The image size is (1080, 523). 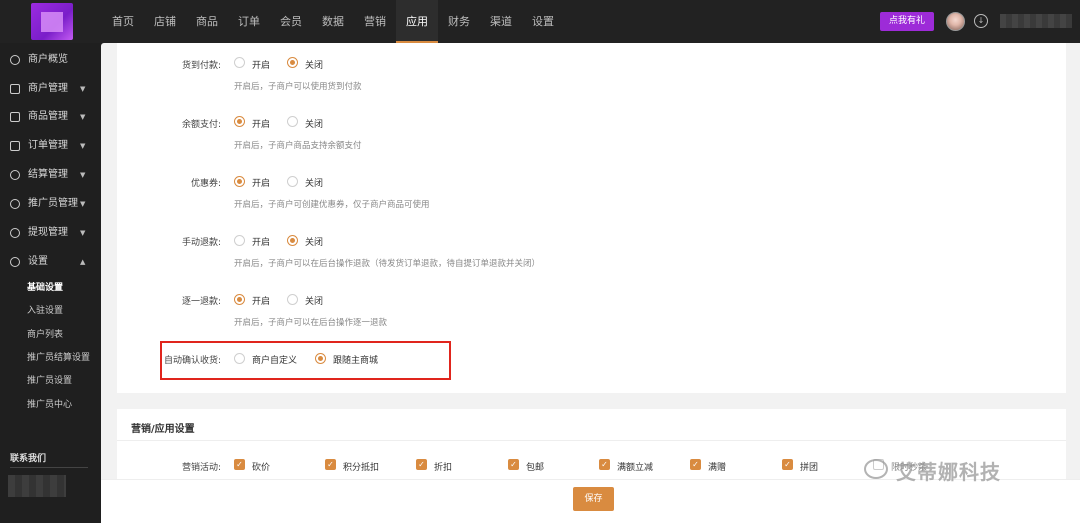 I want to click on single-refund-off-text: 关闭, so click(x=314, y=302).